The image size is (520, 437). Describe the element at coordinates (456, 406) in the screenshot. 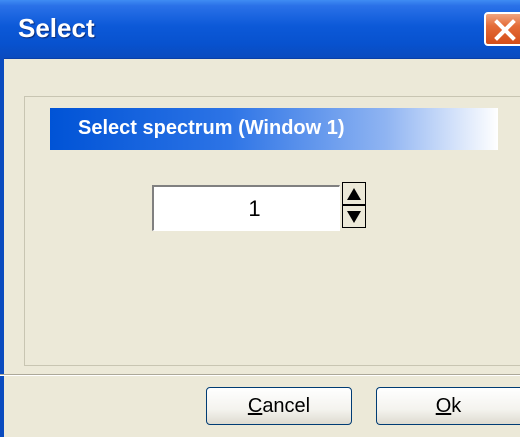

I see `ok-label: k` at that location.